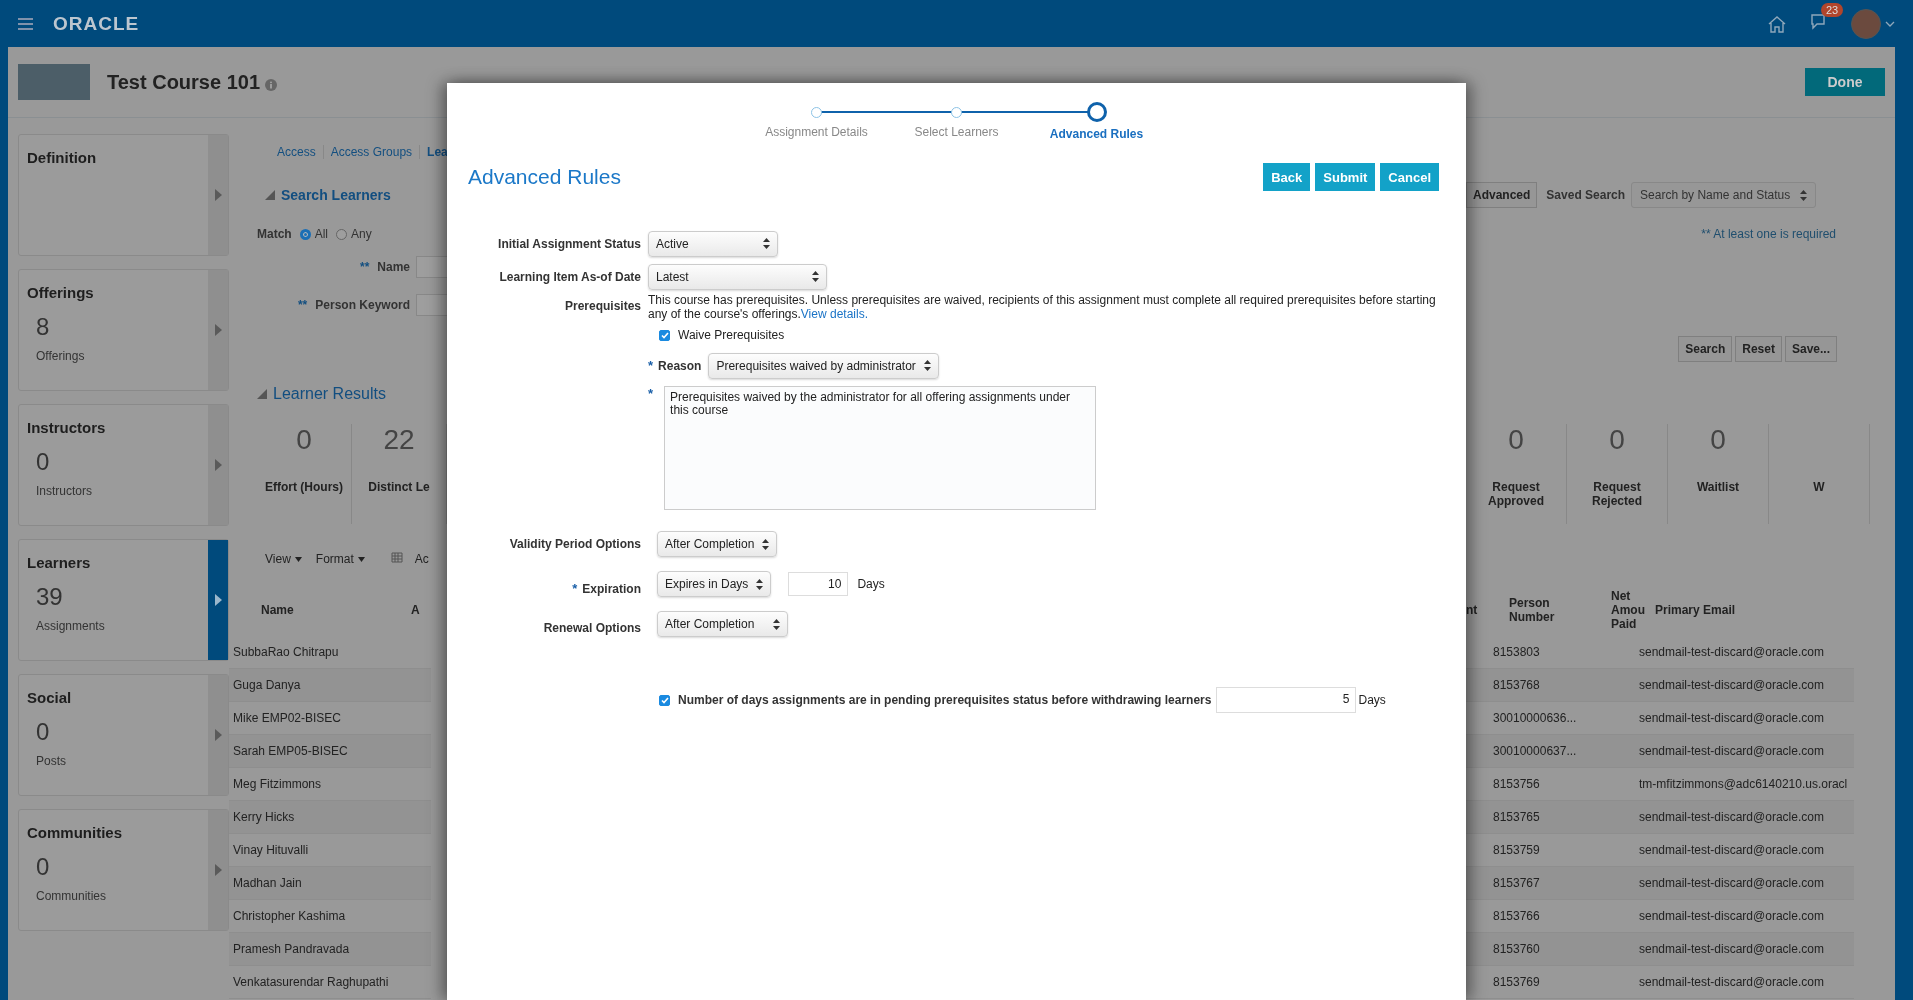  I want to click on column-header: Person Number, so click(1540, 610).